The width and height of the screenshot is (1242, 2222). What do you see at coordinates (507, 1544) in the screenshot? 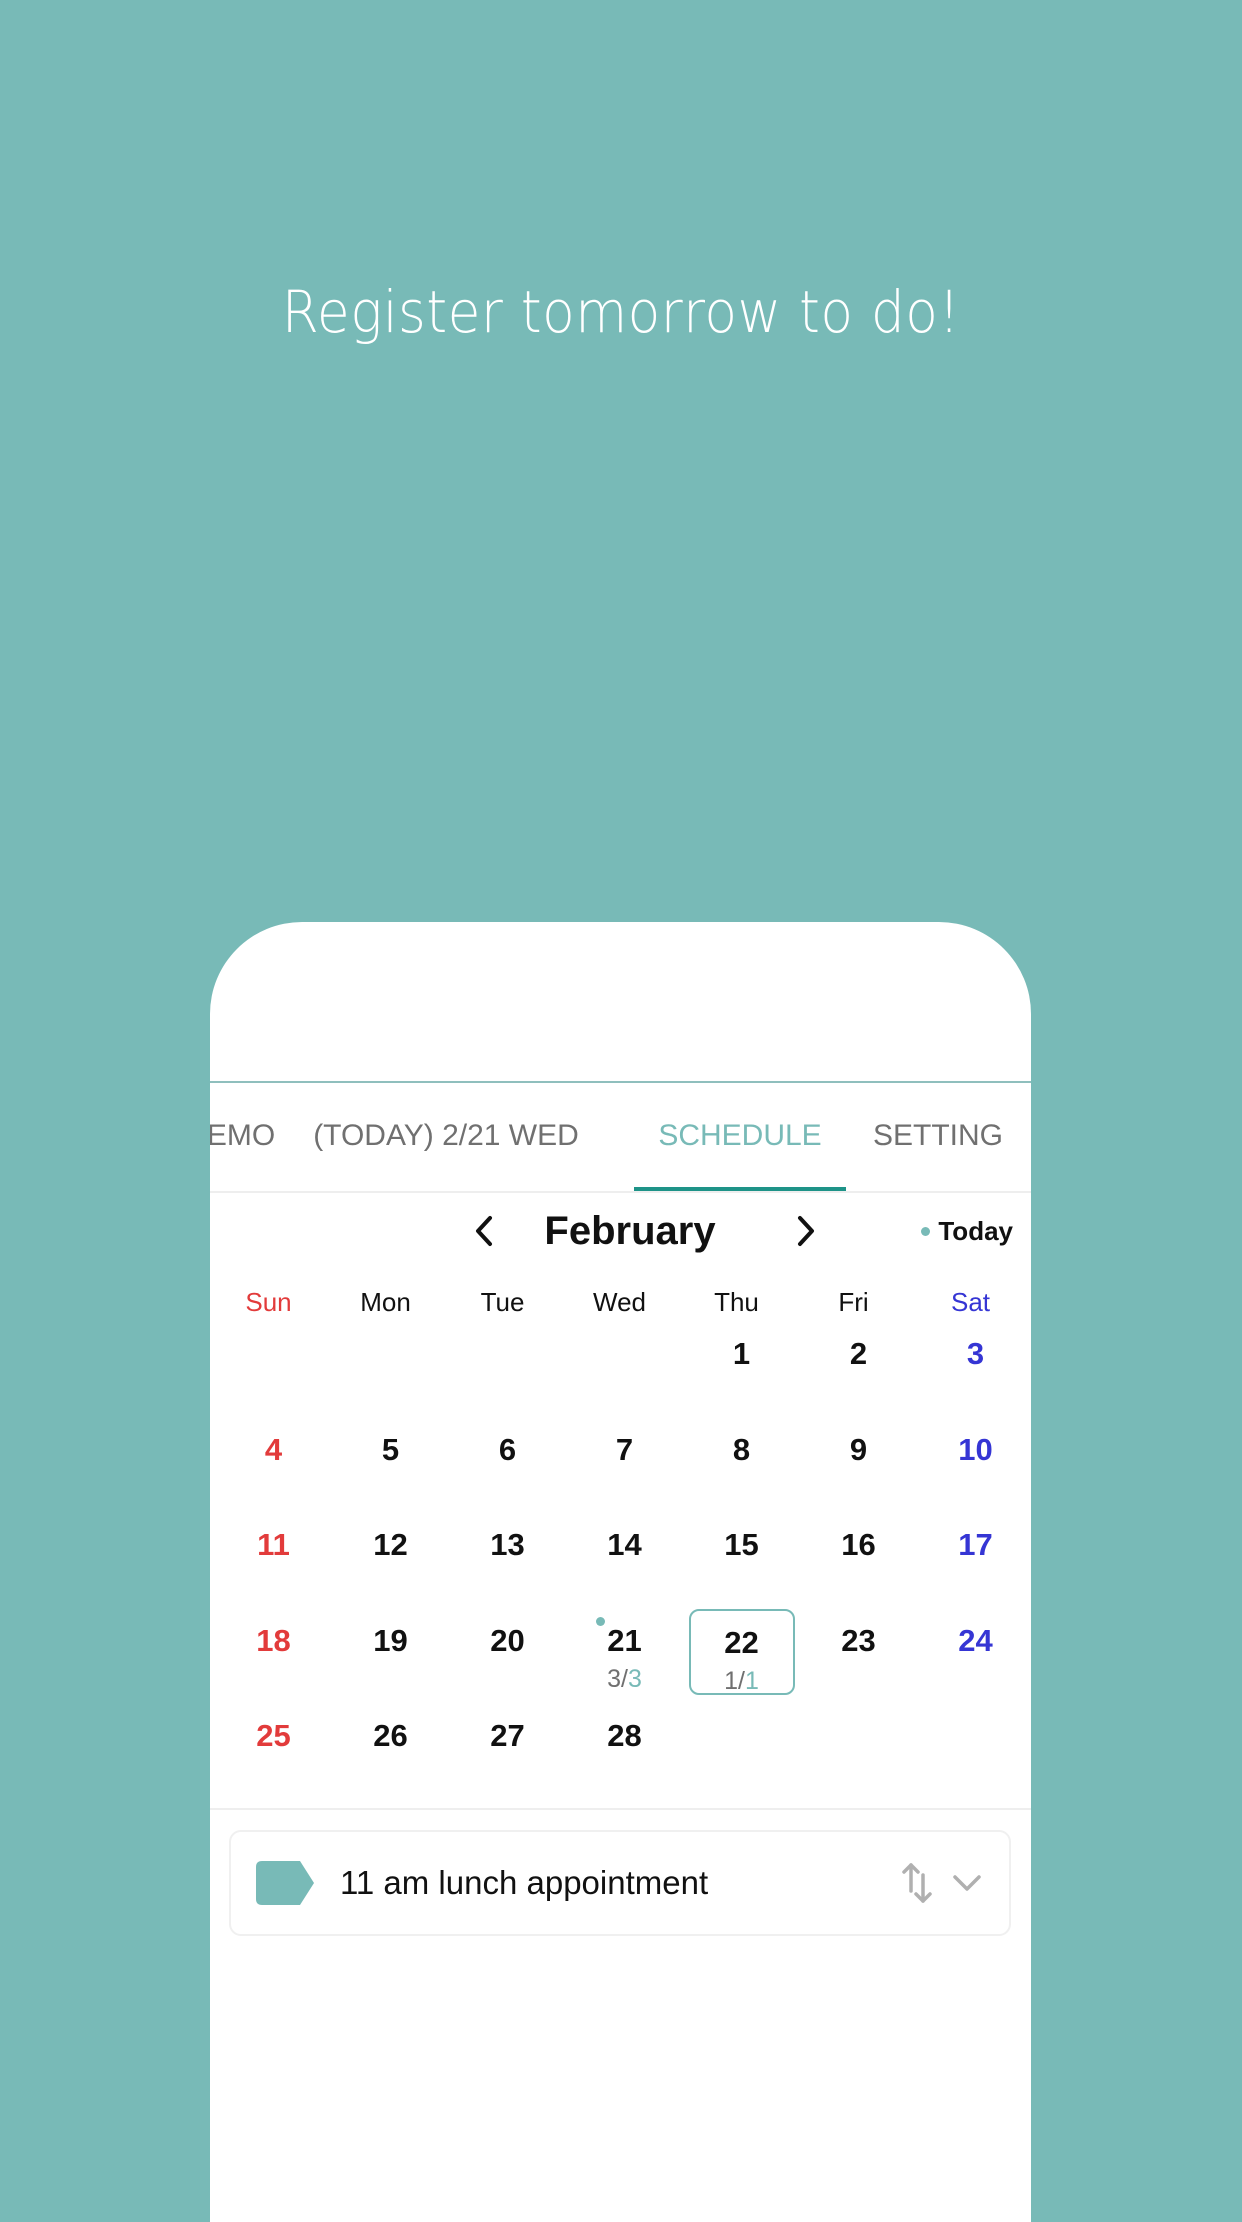
I see `day-number: 13` at bounding box center [507, 1544].